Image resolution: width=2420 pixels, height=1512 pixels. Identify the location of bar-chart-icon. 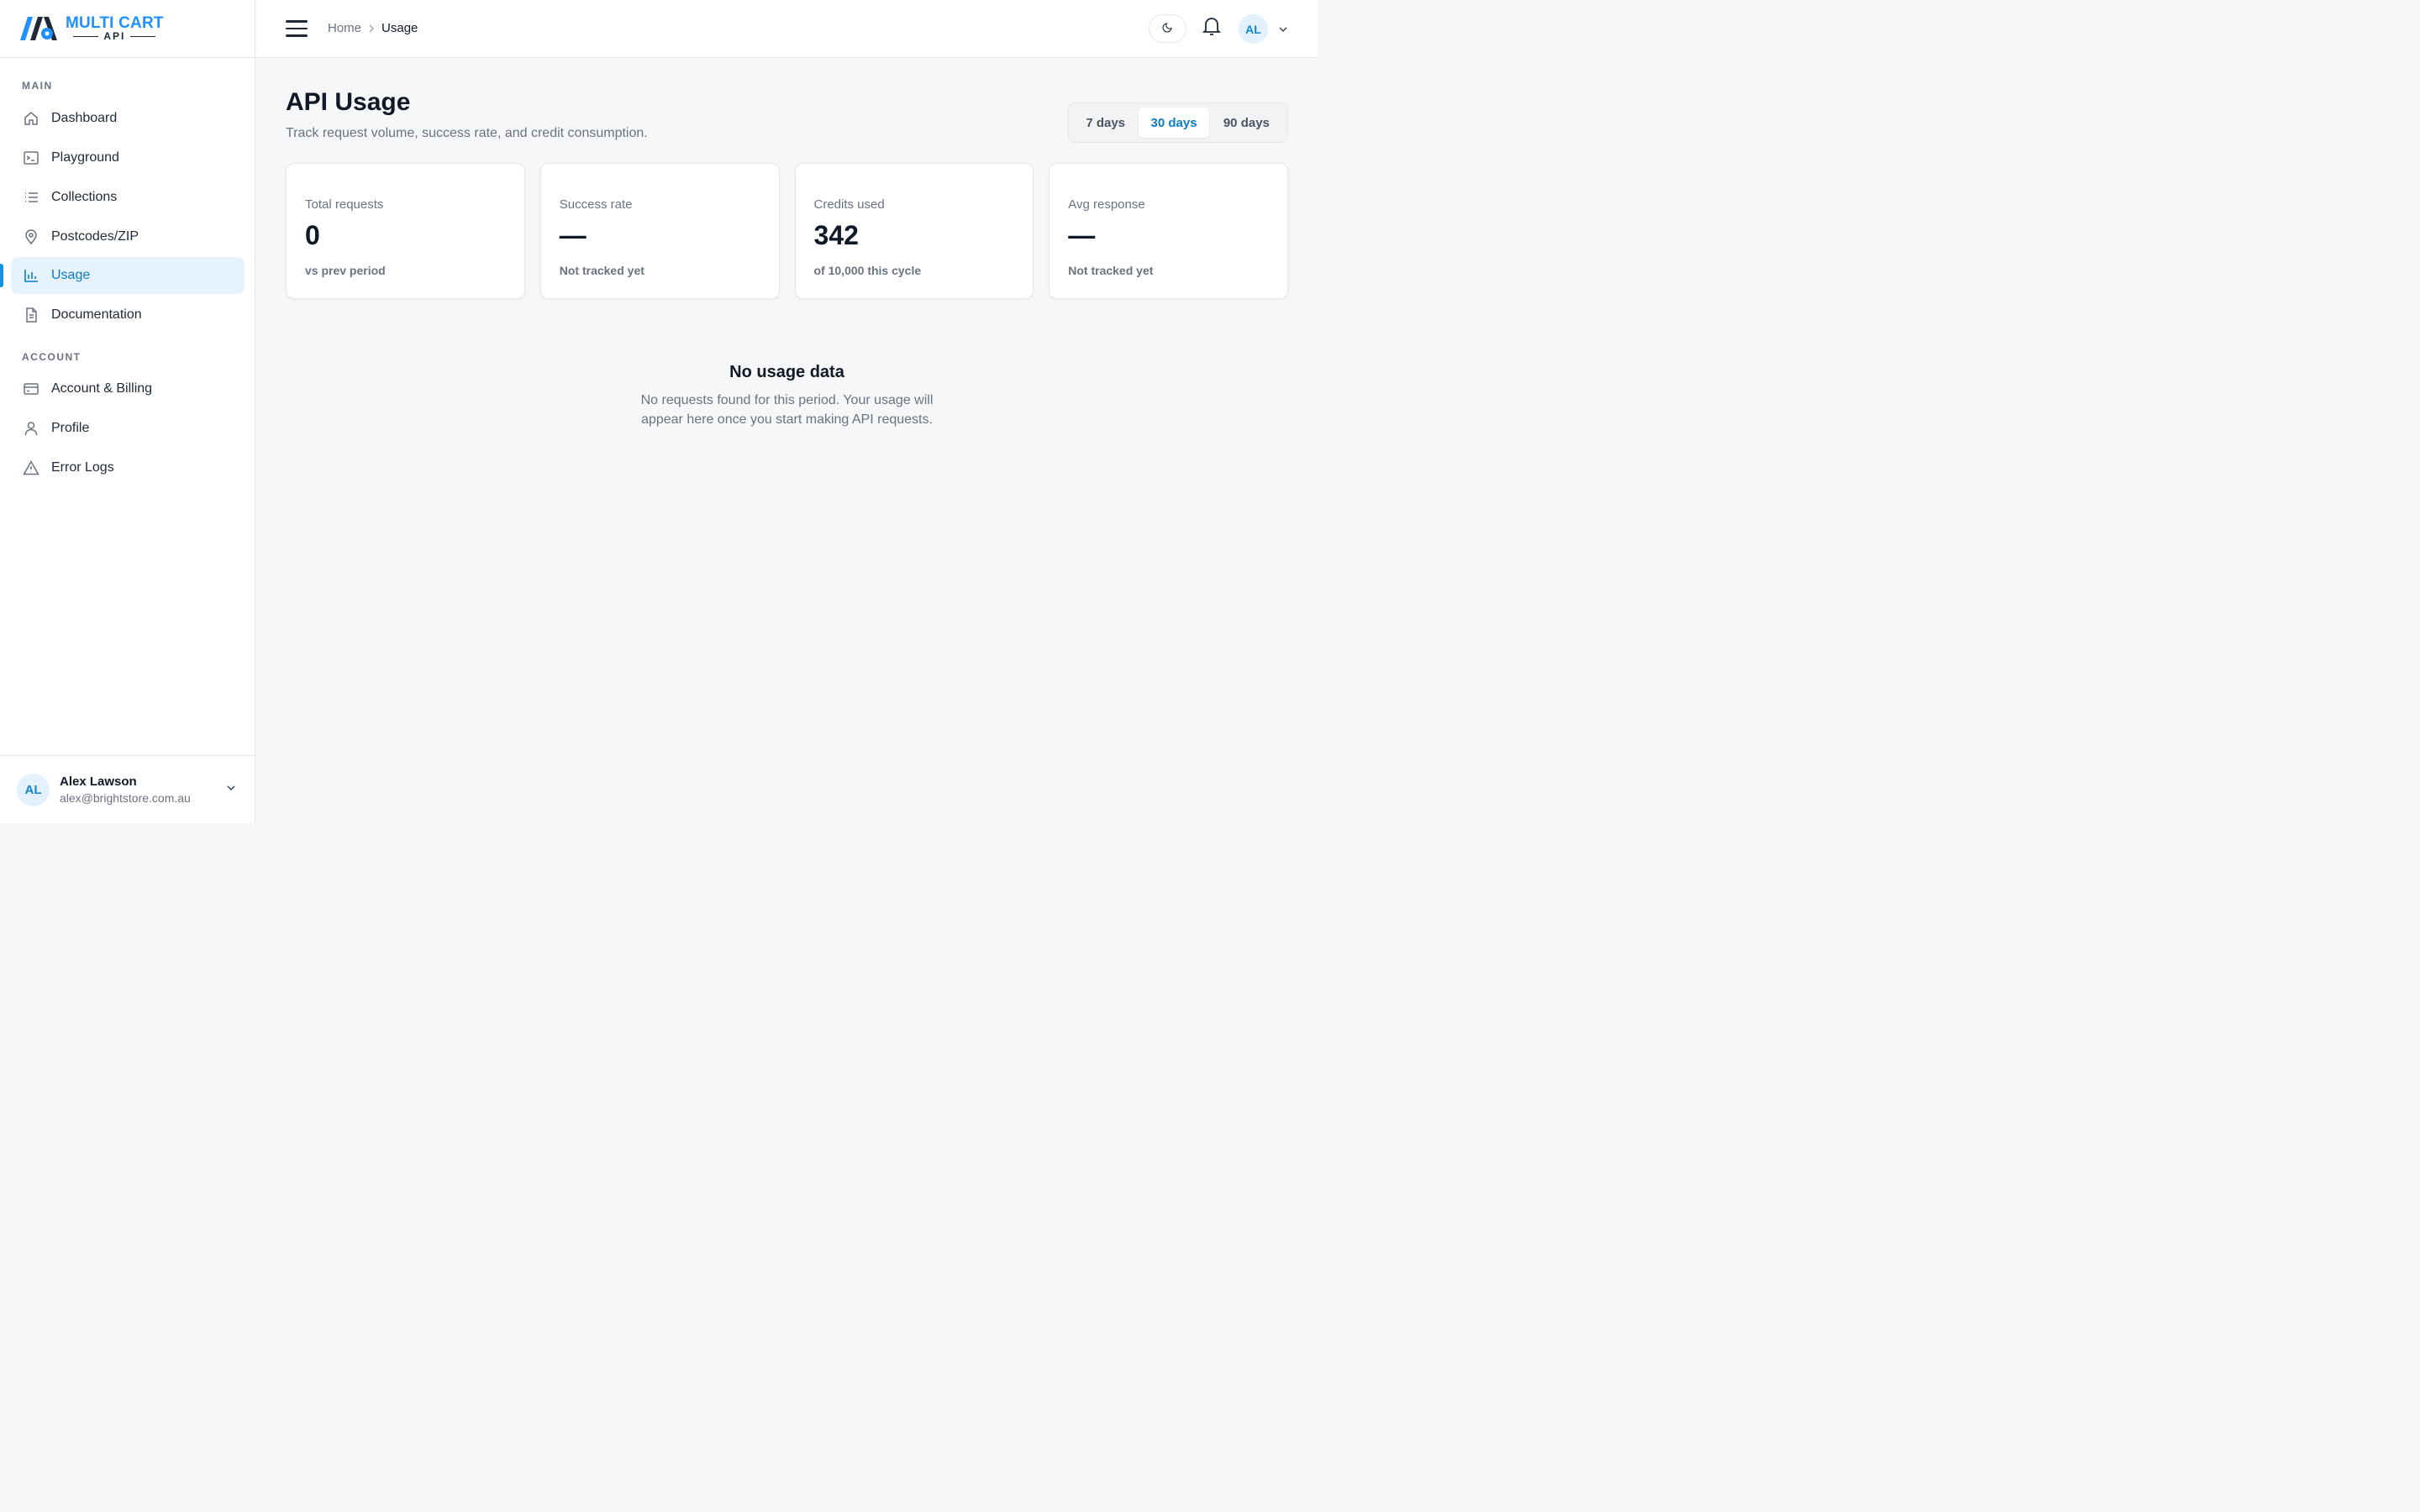
(31, 275).